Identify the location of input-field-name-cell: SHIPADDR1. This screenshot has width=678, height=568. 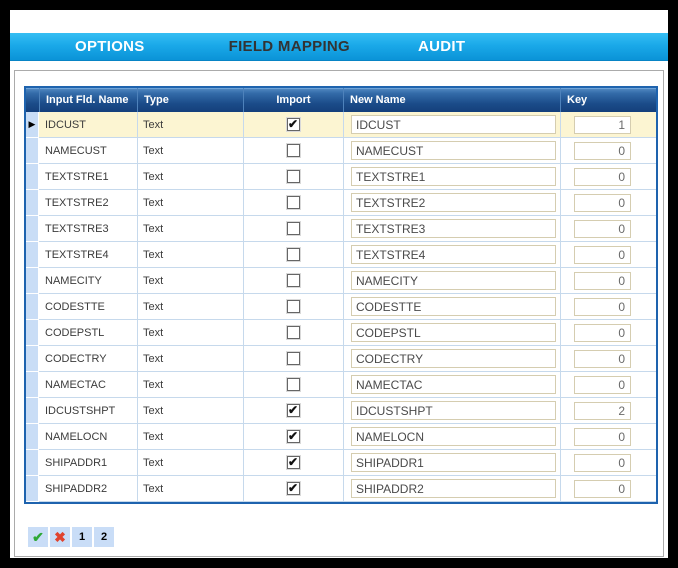
(88, 463).